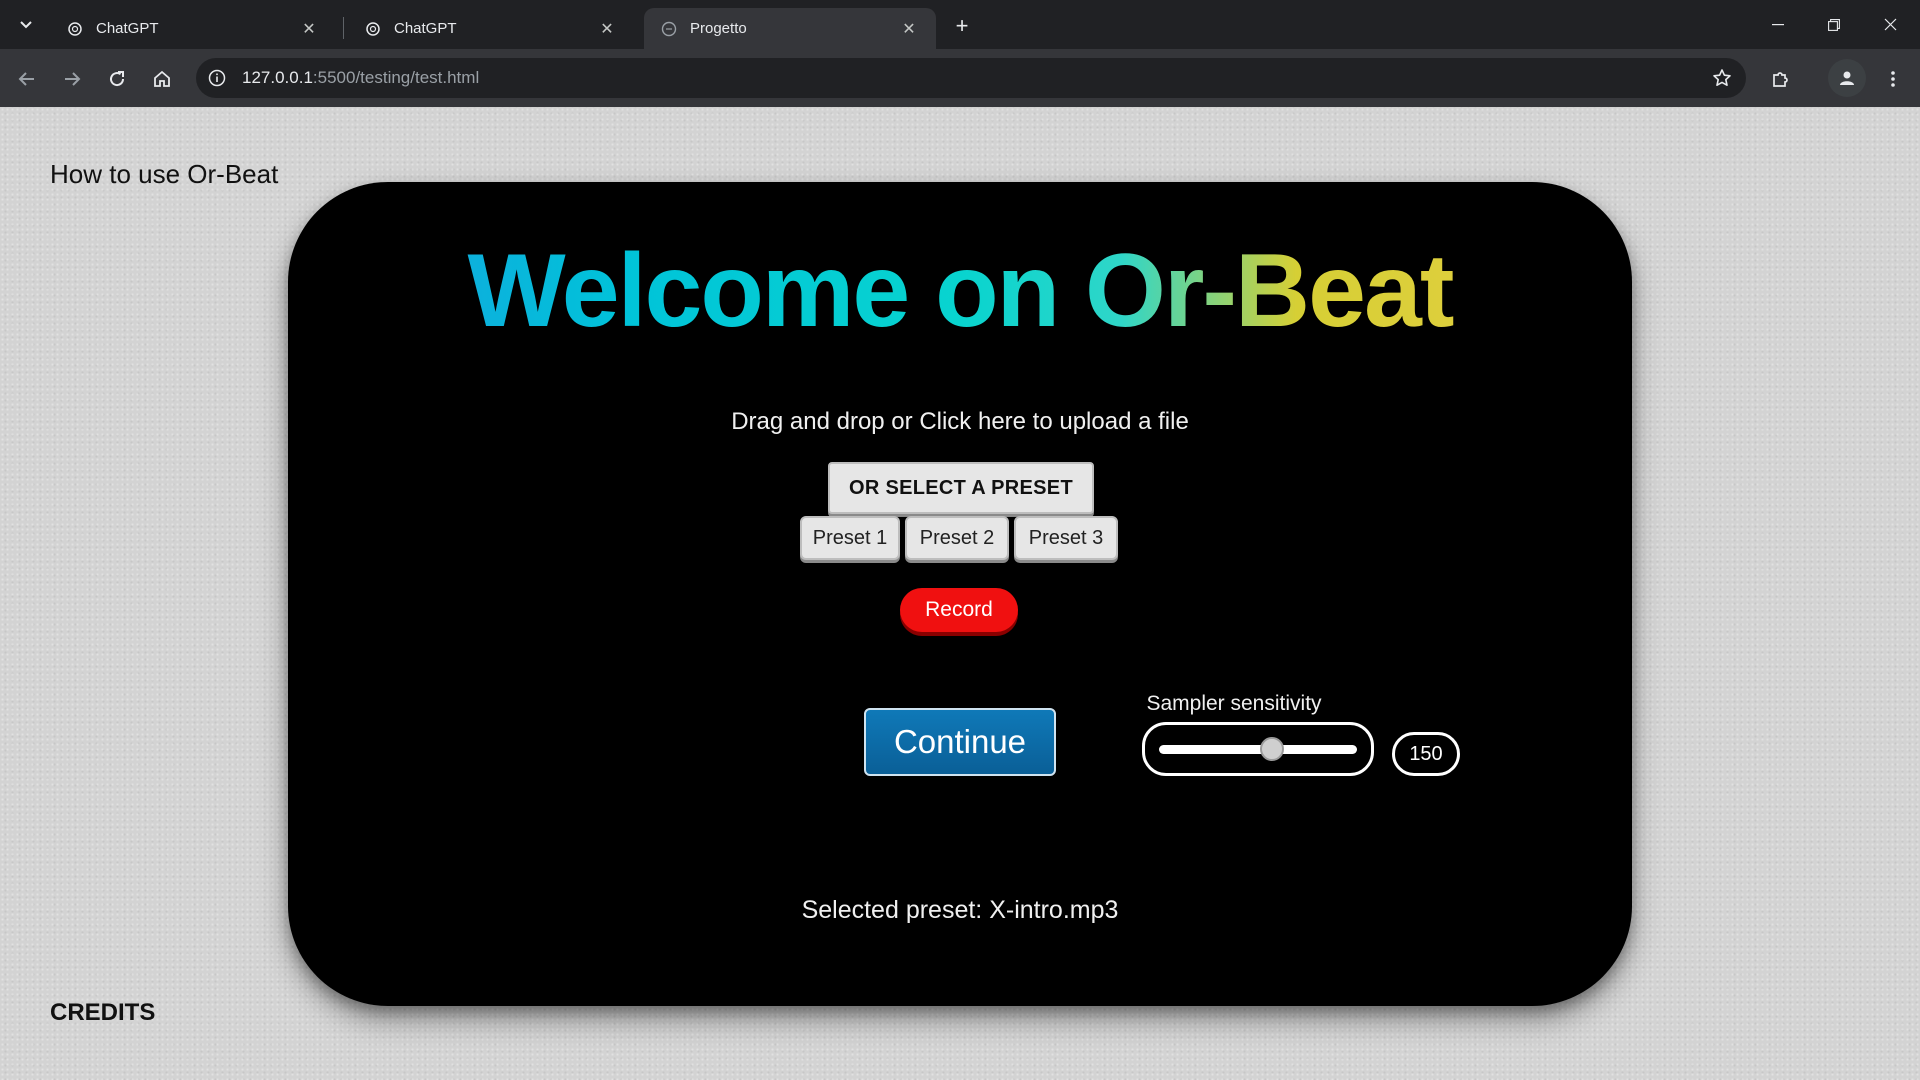  Describe the element at coordinates (1066, 538) in the screenshot. I see `preset-3-button: Preset 3` at that location.